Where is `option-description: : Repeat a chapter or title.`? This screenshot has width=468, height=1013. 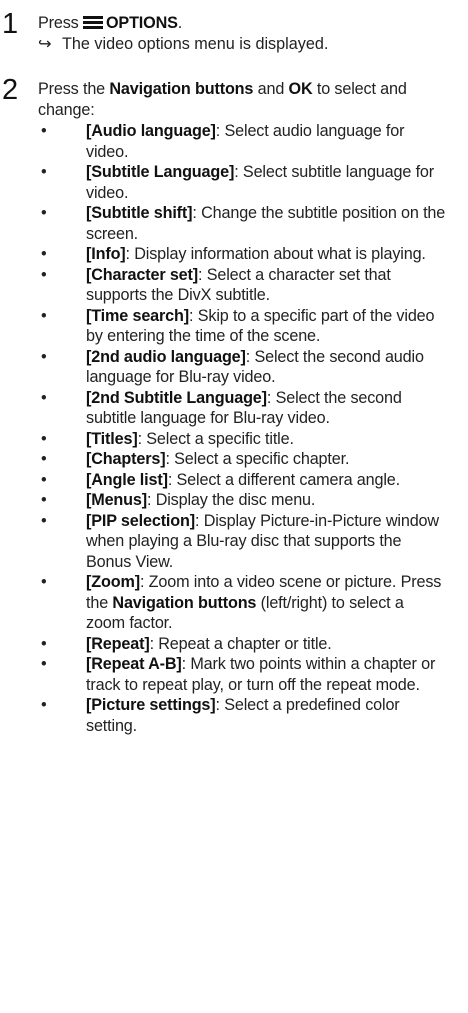 option-description: : Repeat a chapter or title. is located at coordinates (240, 643).